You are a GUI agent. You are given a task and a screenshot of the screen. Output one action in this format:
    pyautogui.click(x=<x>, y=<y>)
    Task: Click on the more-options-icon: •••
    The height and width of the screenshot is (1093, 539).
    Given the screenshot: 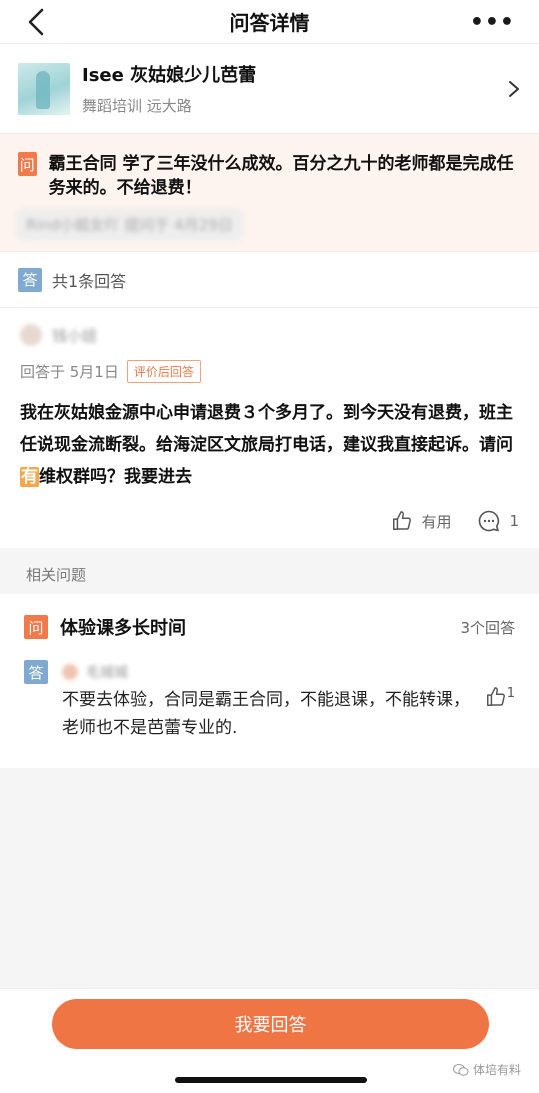 What is the action you would take?
    pyautogui.click(x=492, y=22)
    